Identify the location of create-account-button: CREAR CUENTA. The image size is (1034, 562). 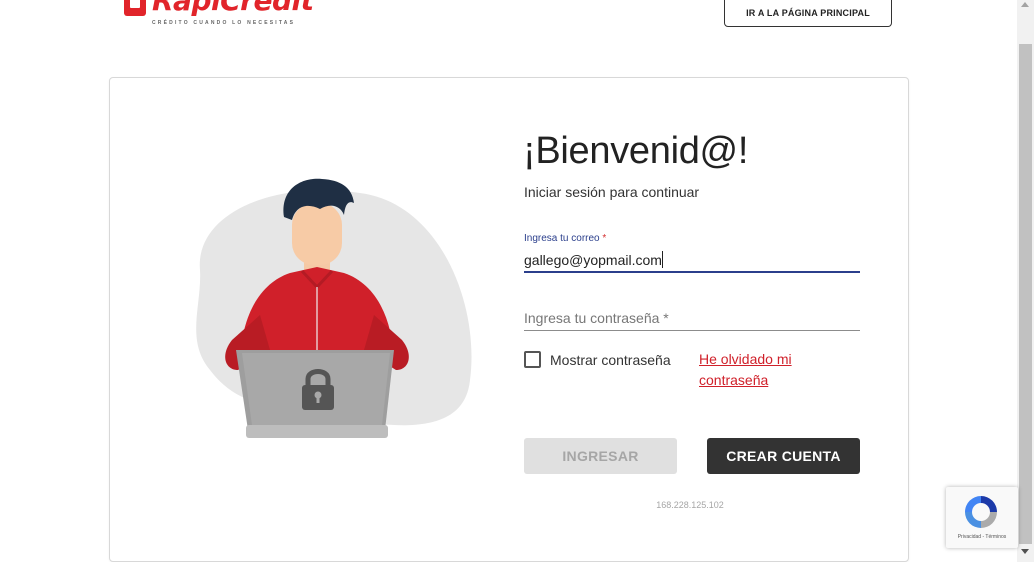
(783, 456).